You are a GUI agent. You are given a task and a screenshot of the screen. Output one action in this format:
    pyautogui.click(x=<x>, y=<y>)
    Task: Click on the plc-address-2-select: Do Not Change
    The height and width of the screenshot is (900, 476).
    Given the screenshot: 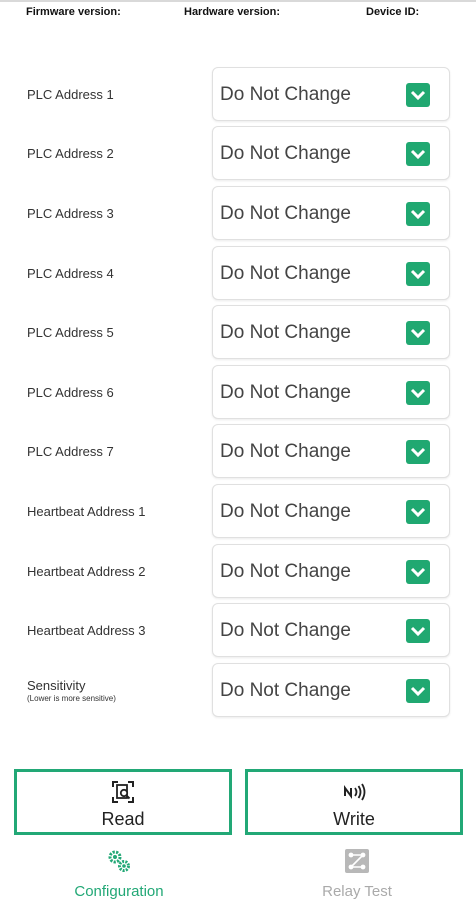 What is the action you would take?
    pyautogui.click(x=331, y=153)
    